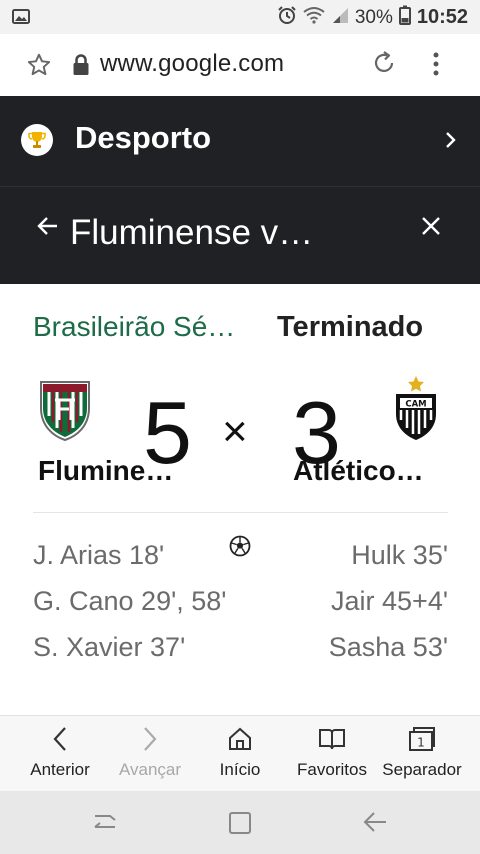  I want to click on forward-button: Avançar, so click(150, 754).